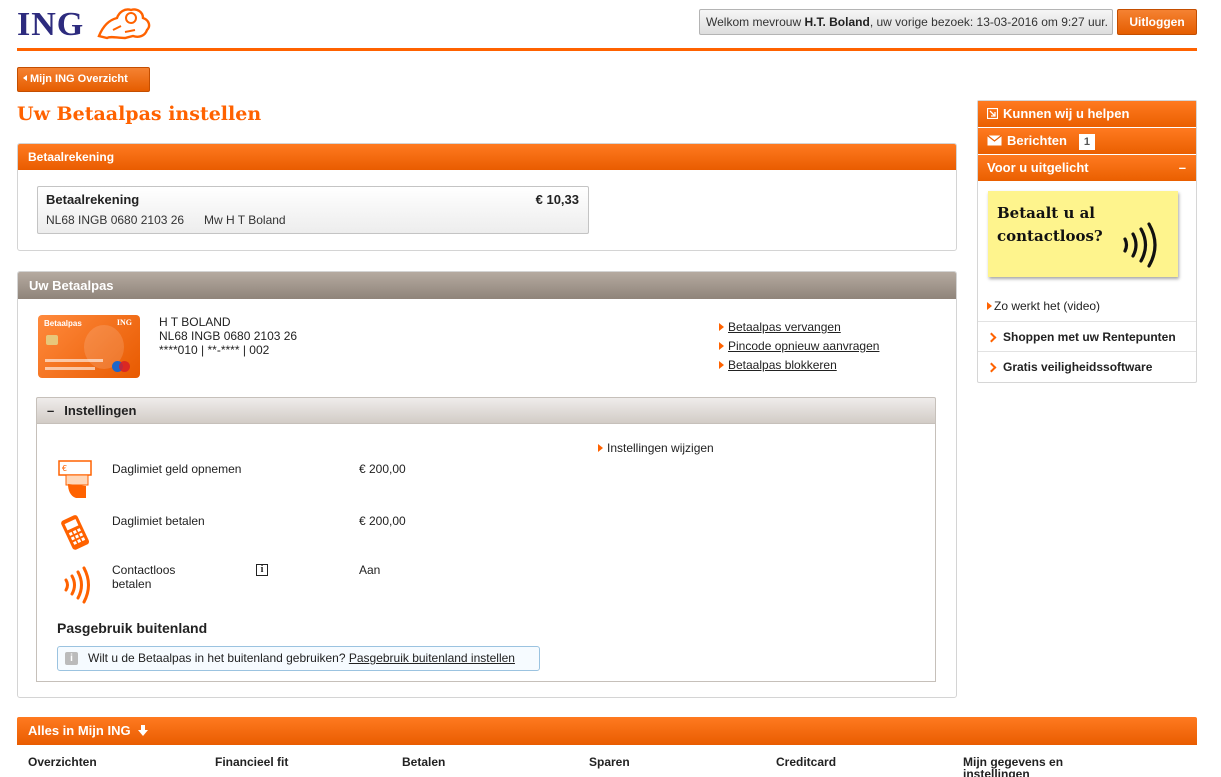  I want to click on video-link-row: Zo werkt het (video), so click(1043, 306).